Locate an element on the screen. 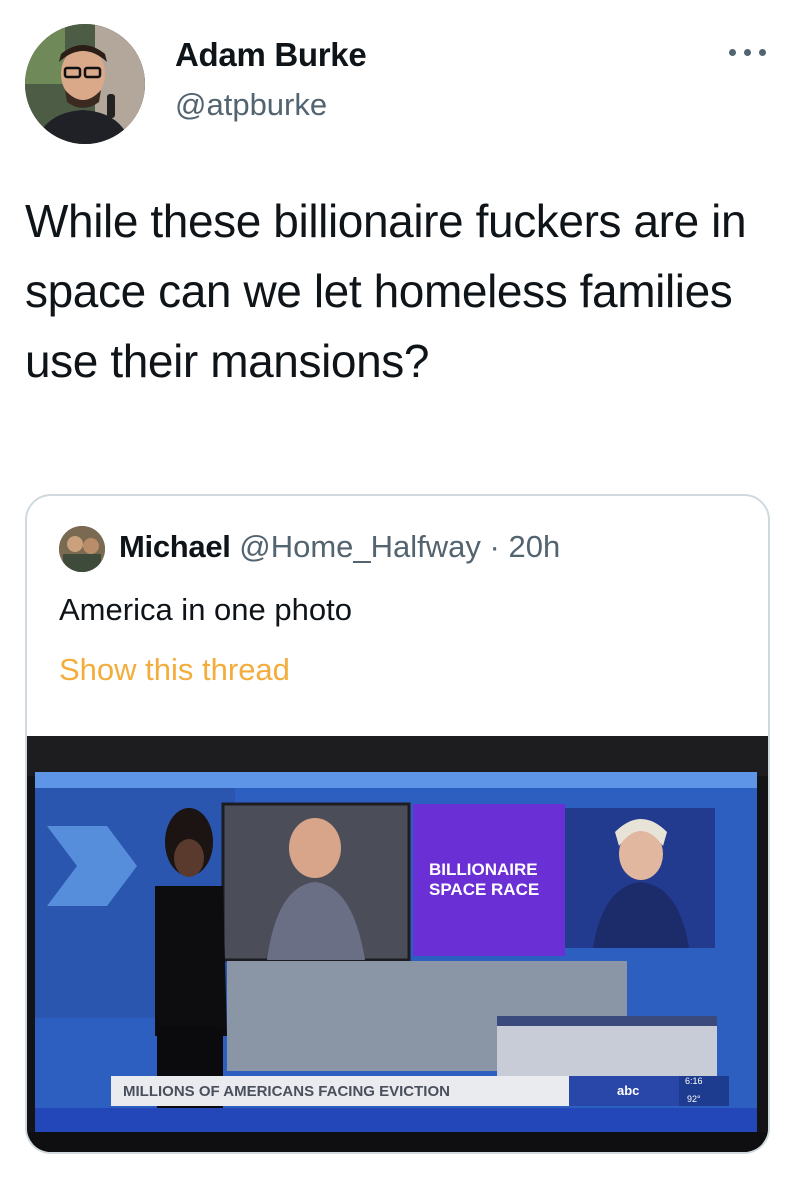 The height and width of the screenshot is (1182, 798). author-handle: @atpburke is located at coordinates (251, 105).